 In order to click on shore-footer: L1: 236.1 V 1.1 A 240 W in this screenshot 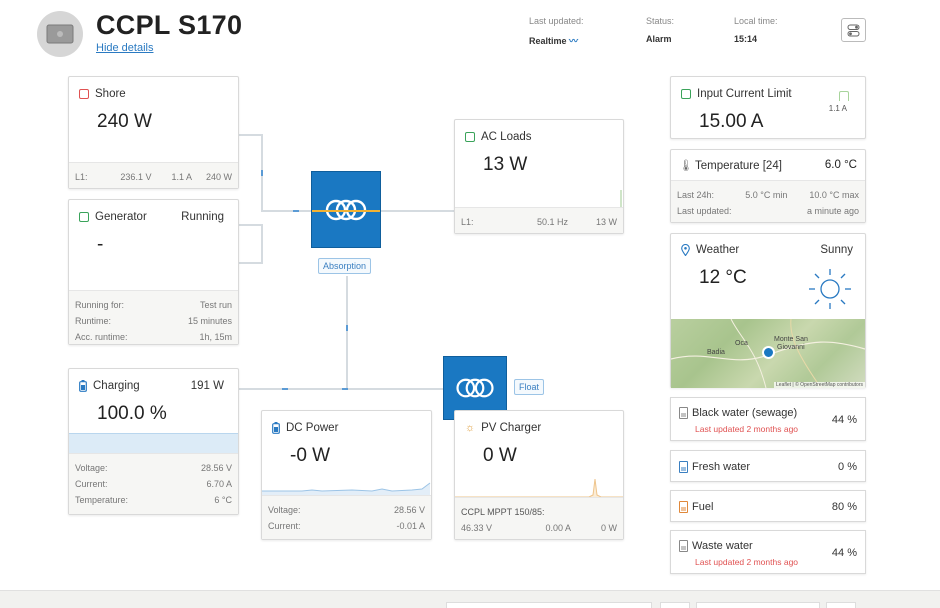, I will do `click(153, 175)`.